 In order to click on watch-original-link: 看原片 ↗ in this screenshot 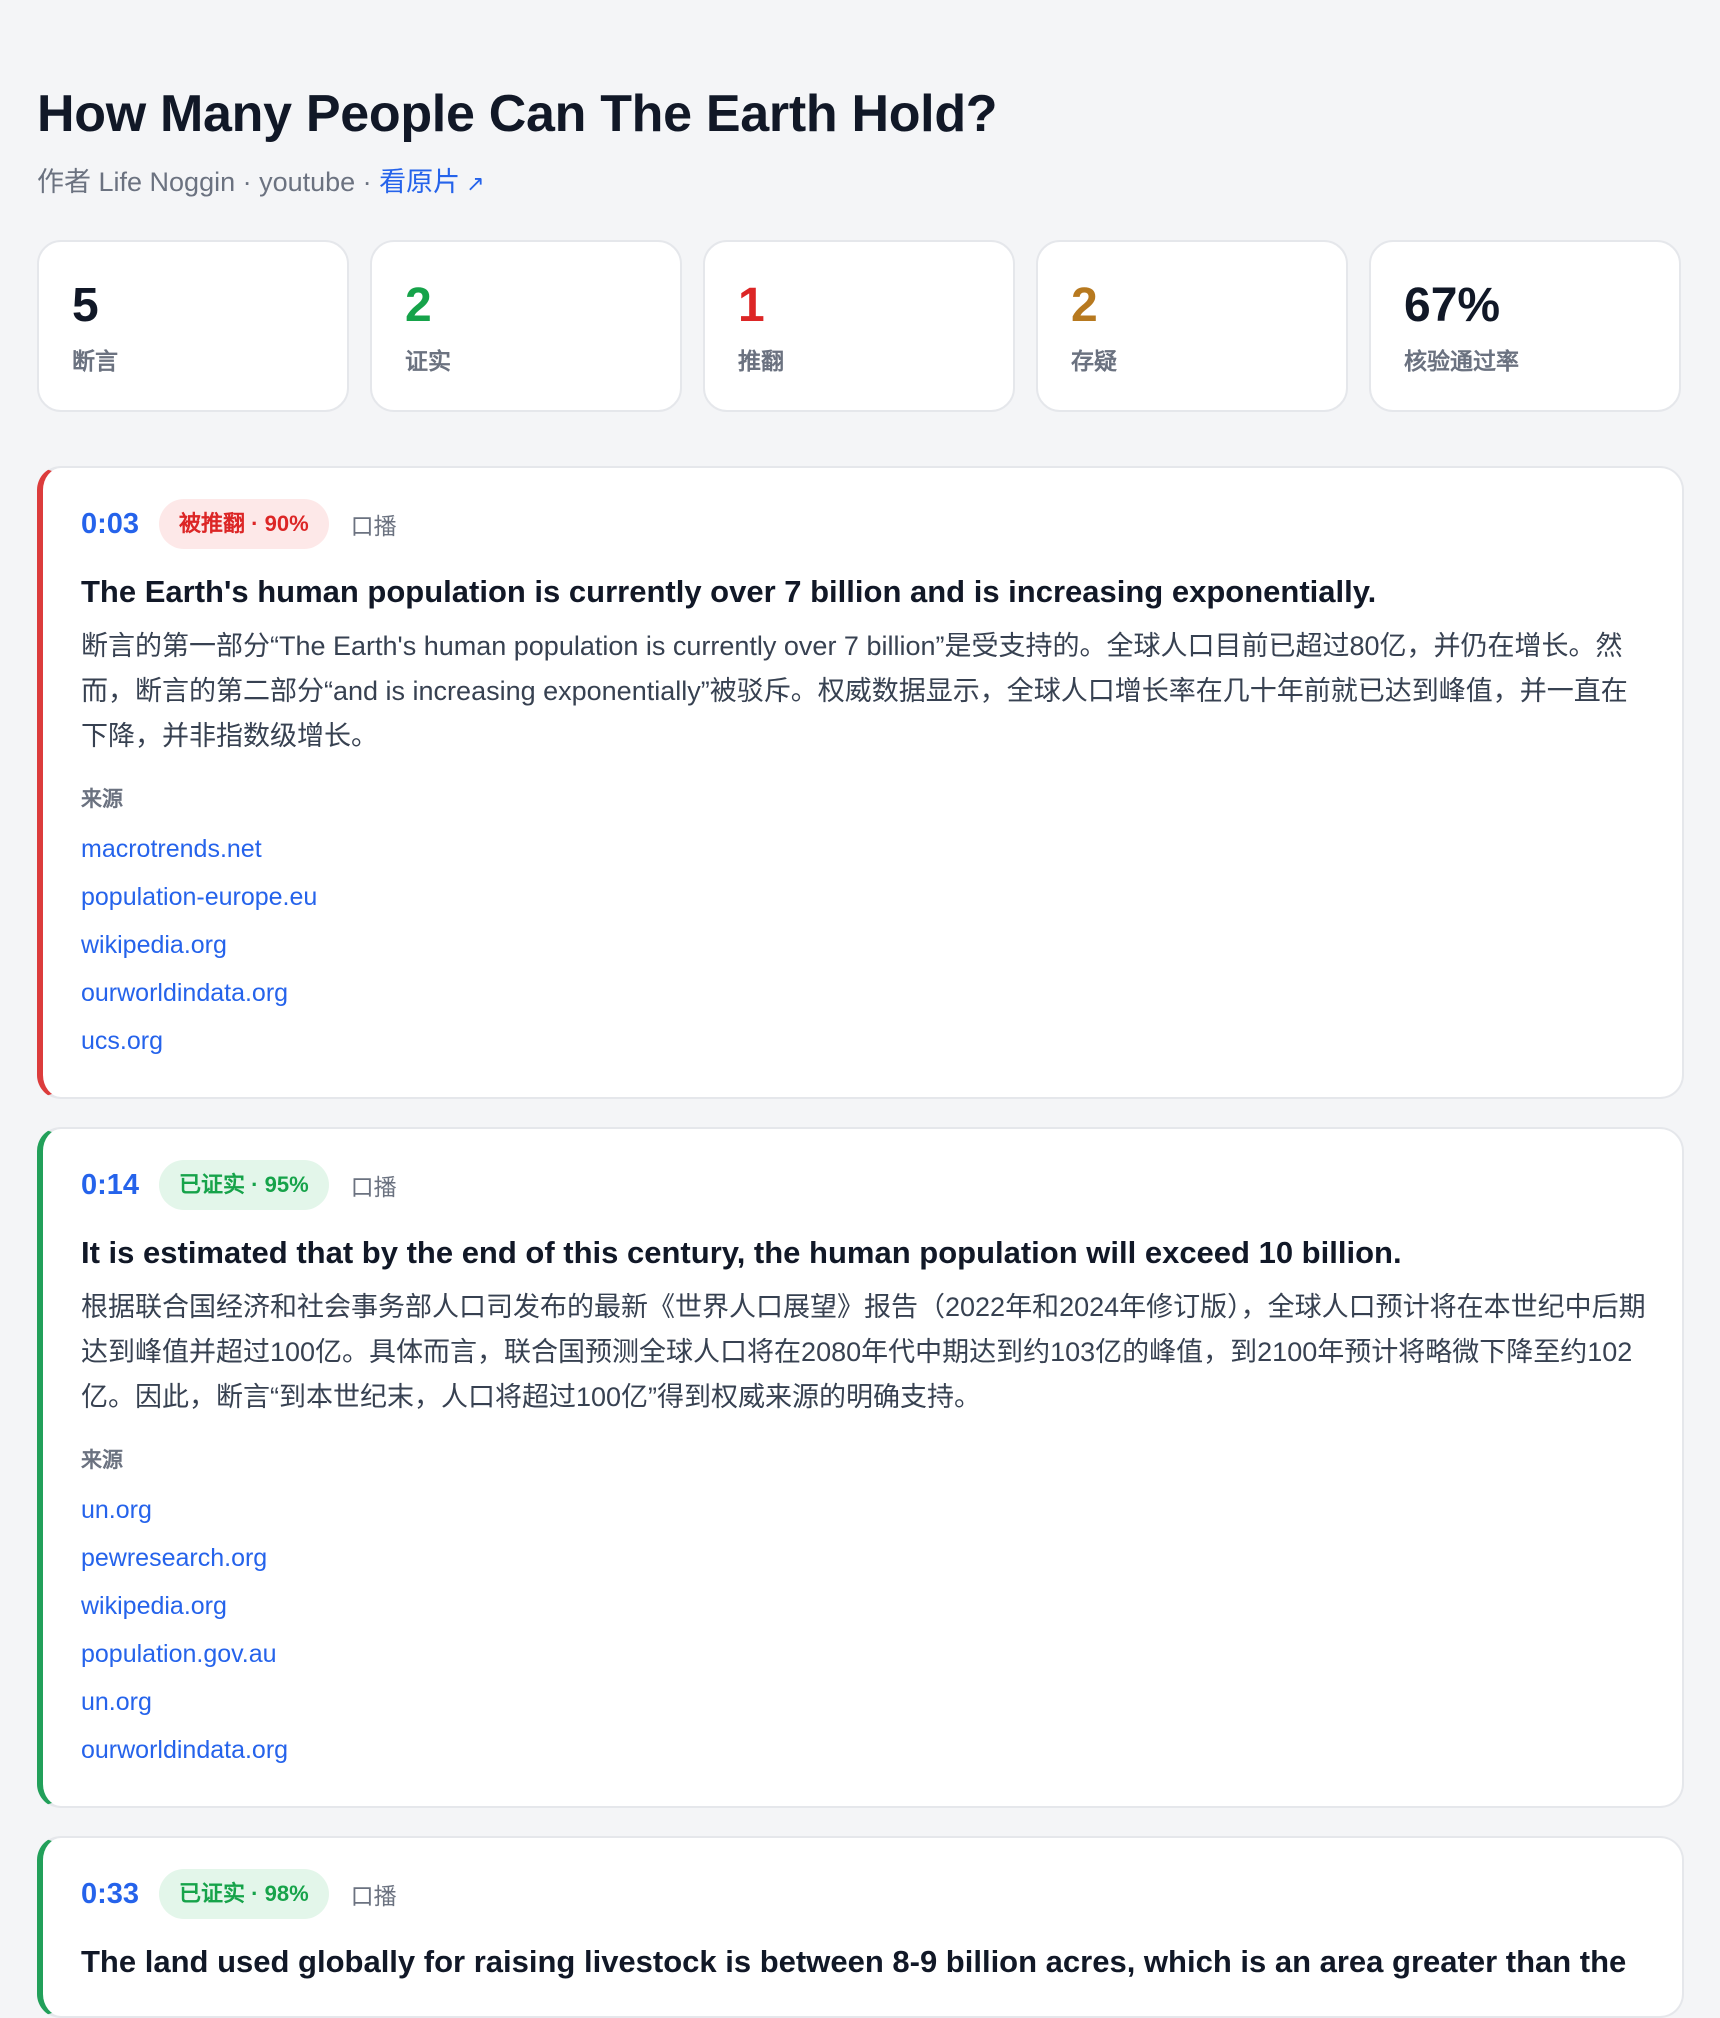, I will do `click(431, 182)`.